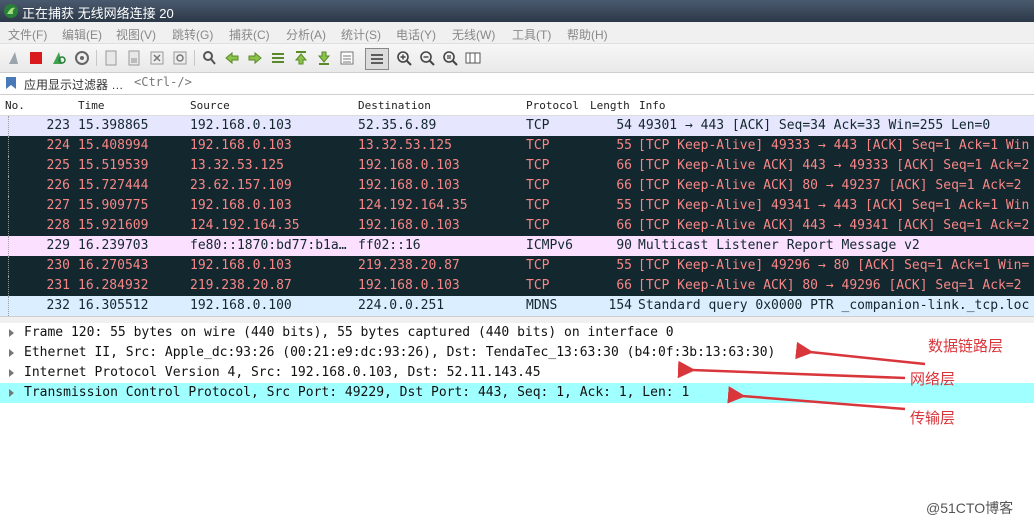 The height and width of the screenshot is (525, 1034). What do you see at coordinates (91, 105) in the screenshot?
I see `column-time: Time` at bounding box center [91, 105].